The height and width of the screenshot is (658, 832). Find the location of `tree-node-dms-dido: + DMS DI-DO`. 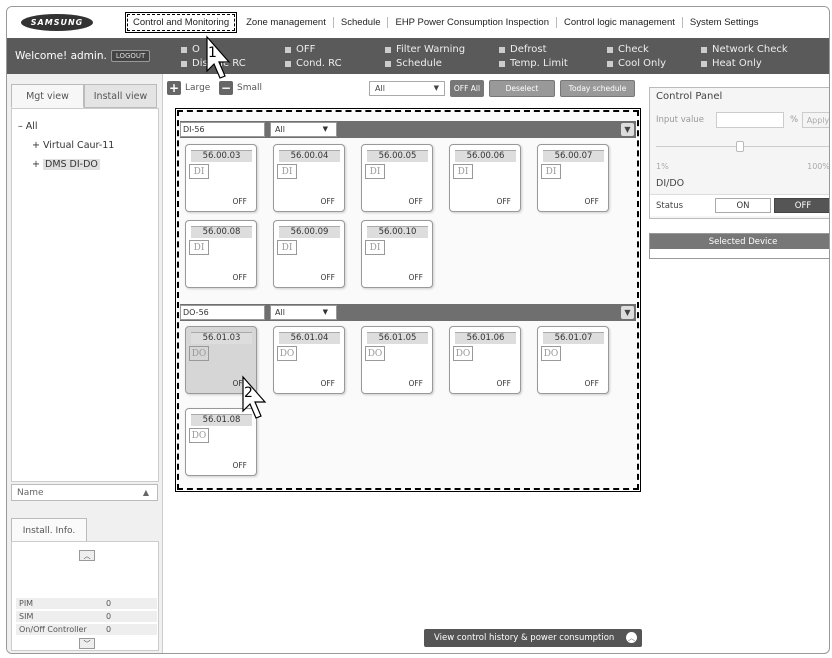

tree-node-dms-dido: + DMS DI-DO is located at coordinates (85, 164).